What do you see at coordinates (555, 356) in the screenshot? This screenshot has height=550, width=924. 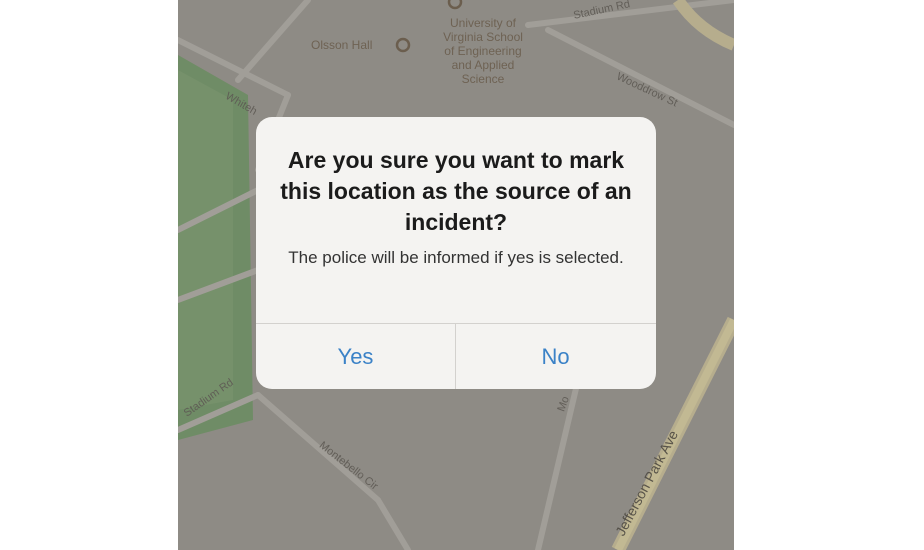 I see `no-button: No` at bounding box center [555, 356].